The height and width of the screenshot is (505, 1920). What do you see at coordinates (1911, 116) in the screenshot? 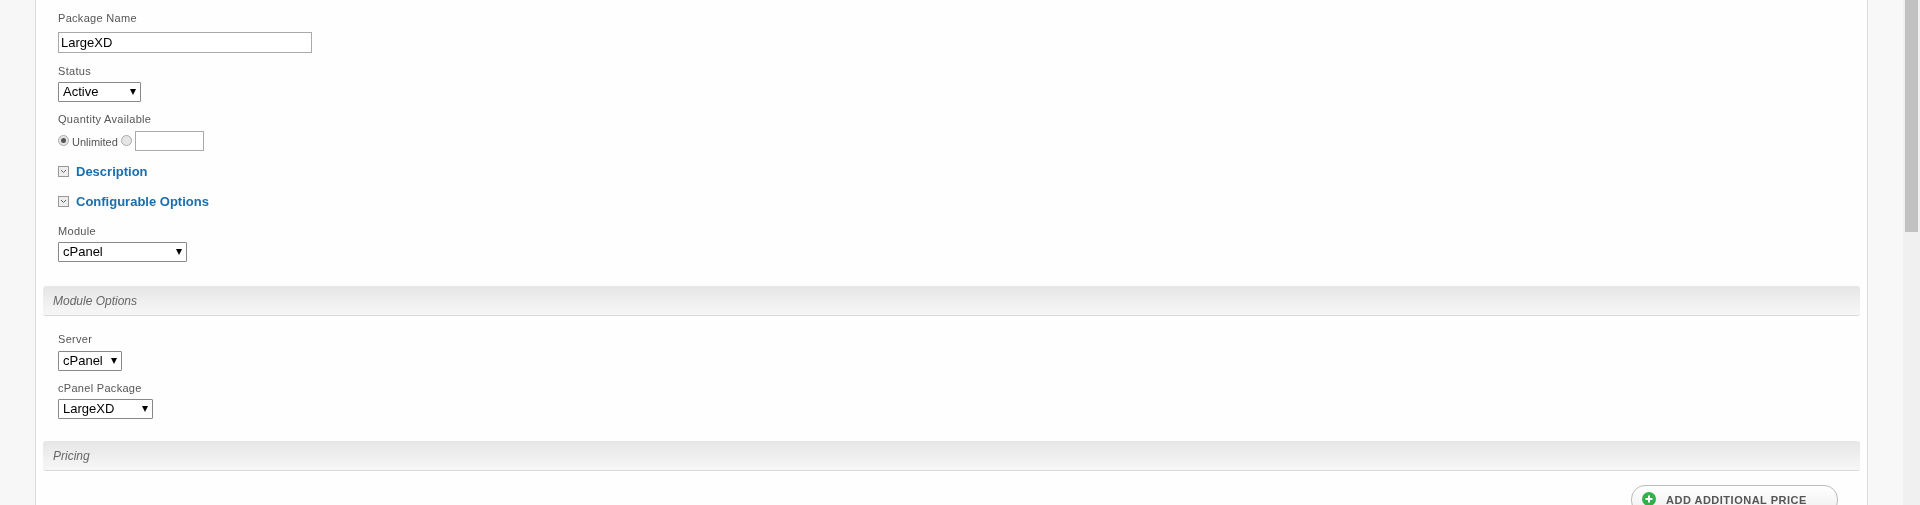
I see `scrollbar-thumb` at bounding box center [1911, 116].